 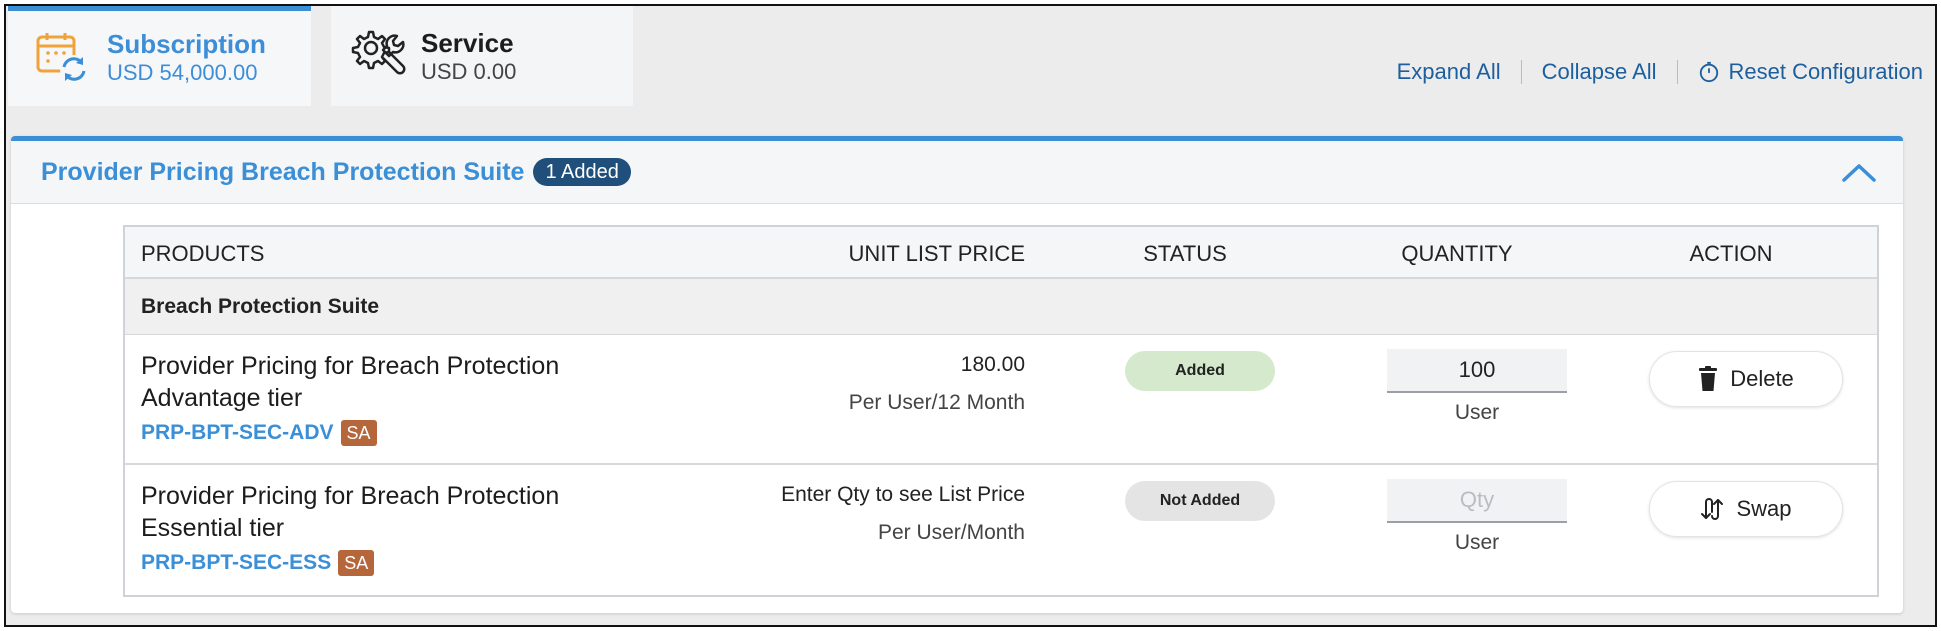 What do you see at coordinates (1457, 253) in the screenshot?
I see `header-quantity: QUANTITY` at bounding box center [1457, 253].